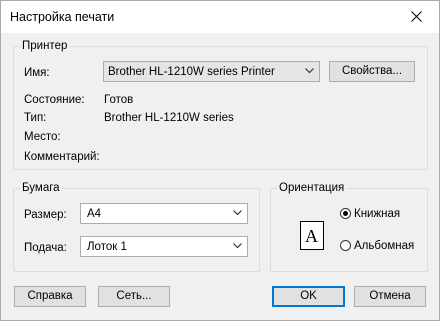  I want to click on page-preview-letter: A, so click(311, 236).